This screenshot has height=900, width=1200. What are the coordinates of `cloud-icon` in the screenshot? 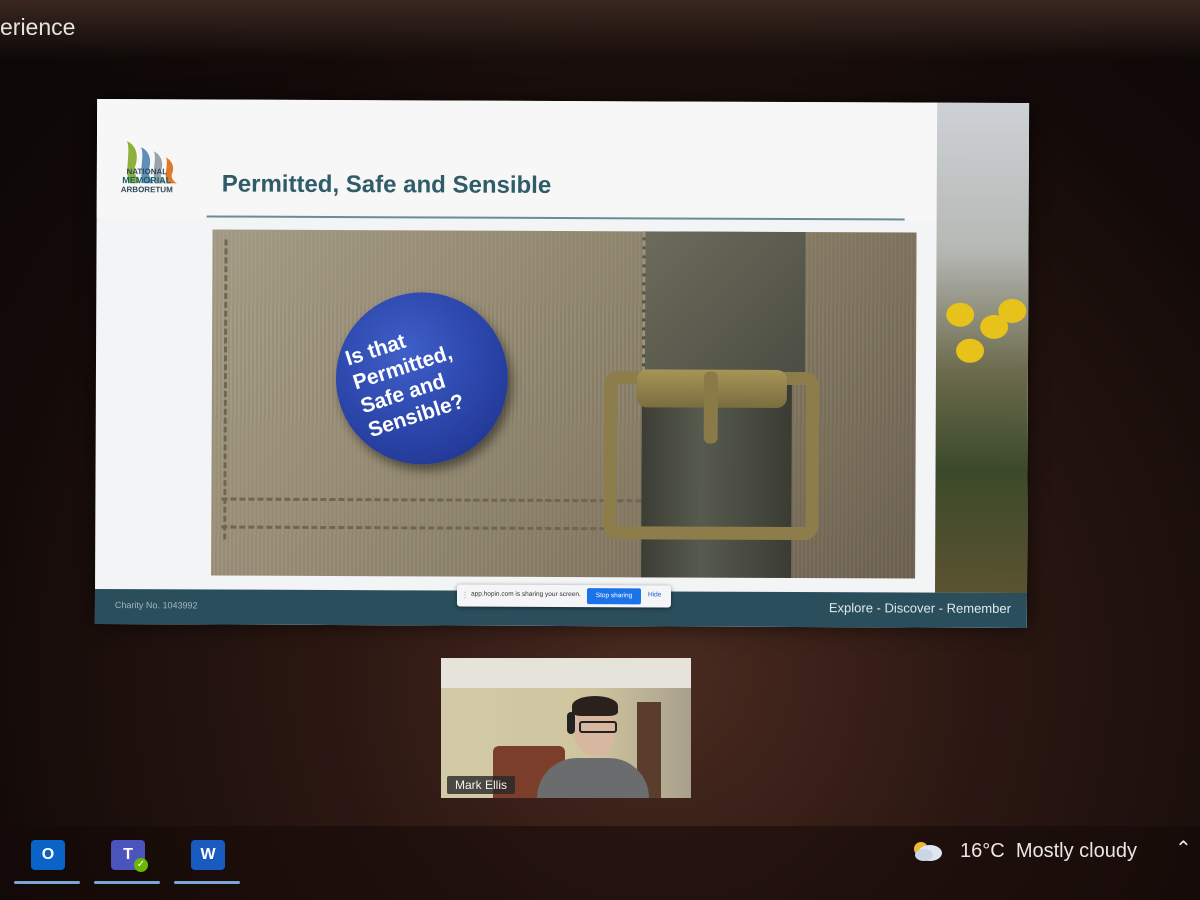 It's located at (927, 850).